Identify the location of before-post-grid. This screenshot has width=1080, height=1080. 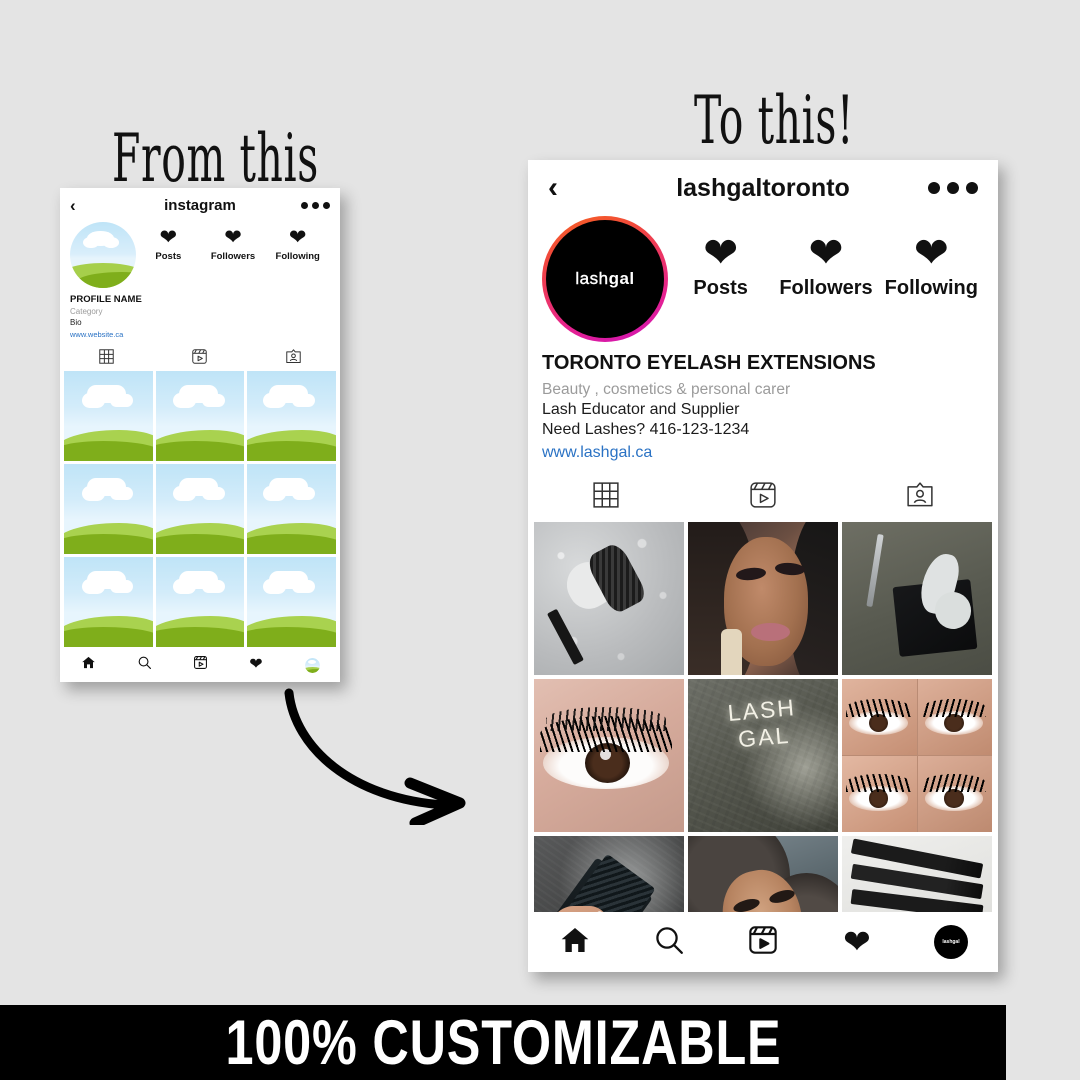
(200, 509).